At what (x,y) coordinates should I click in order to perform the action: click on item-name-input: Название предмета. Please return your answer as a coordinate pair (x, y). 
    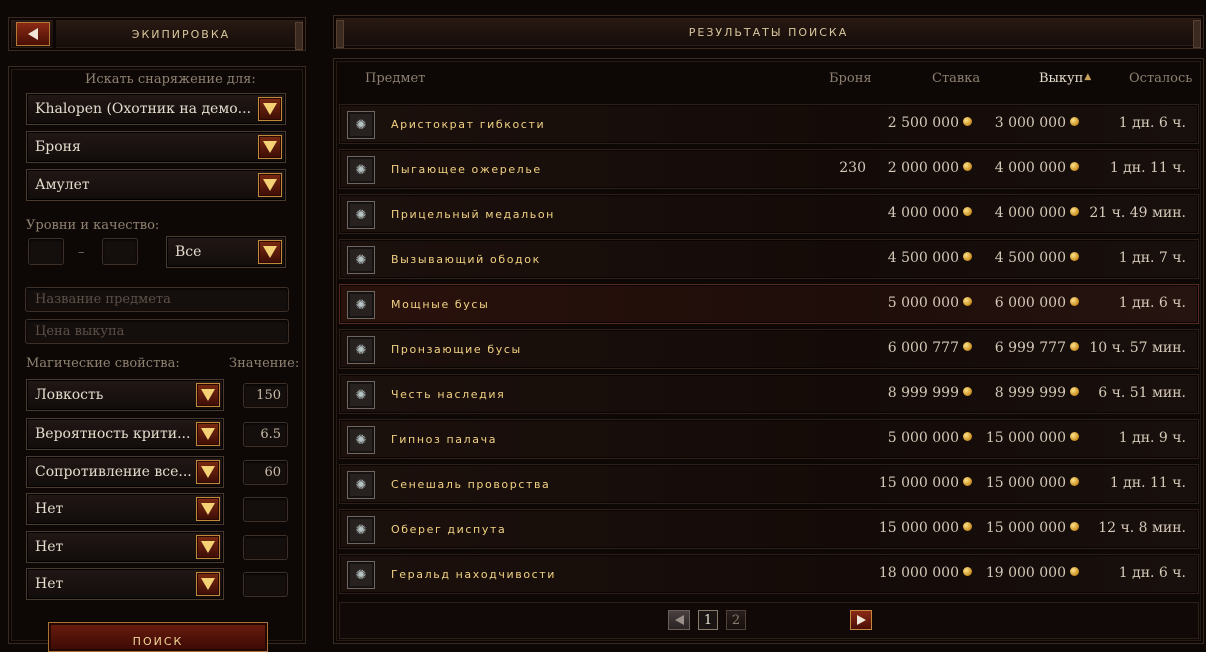
    Looking at the image, I should click on (157, 299).